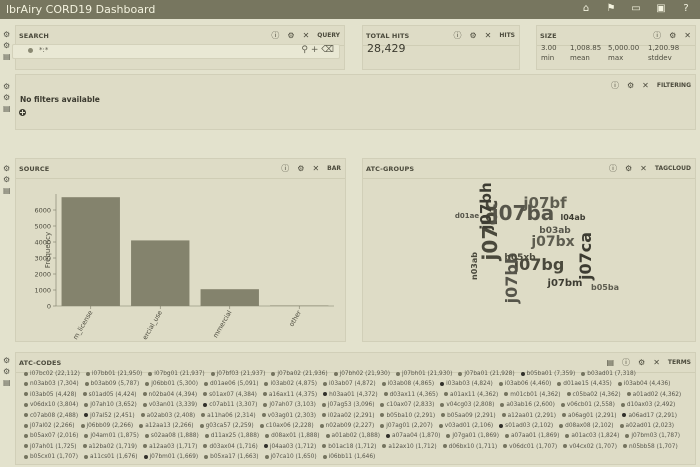 The image size is (700, 467). What do you see at coordinates (109, 447) in the screenshot?
I see `term-item: a12ba02 (1,719)` at bounding box center [109, 447].